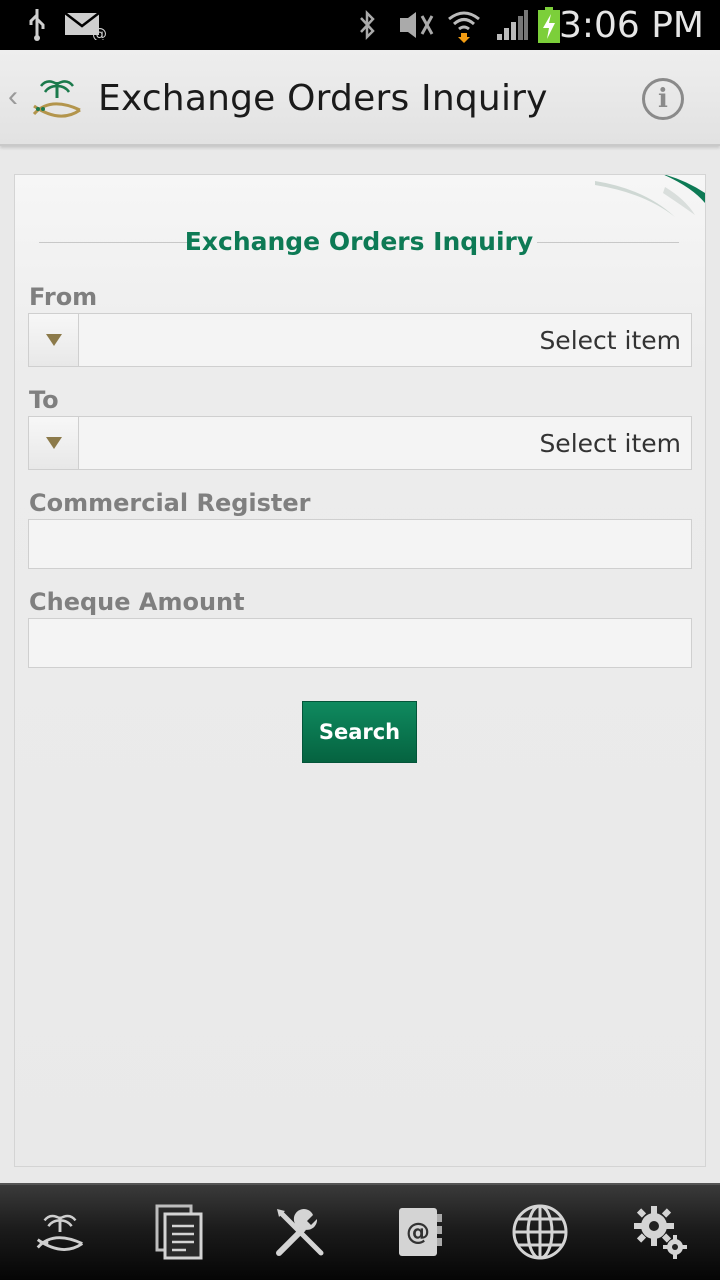 The height and width of the screenshot is (1280, 720). What do you see at coordinates (359, 732) in the screenshot?
I see `search-button: Search` at bounding box center [359, 732].